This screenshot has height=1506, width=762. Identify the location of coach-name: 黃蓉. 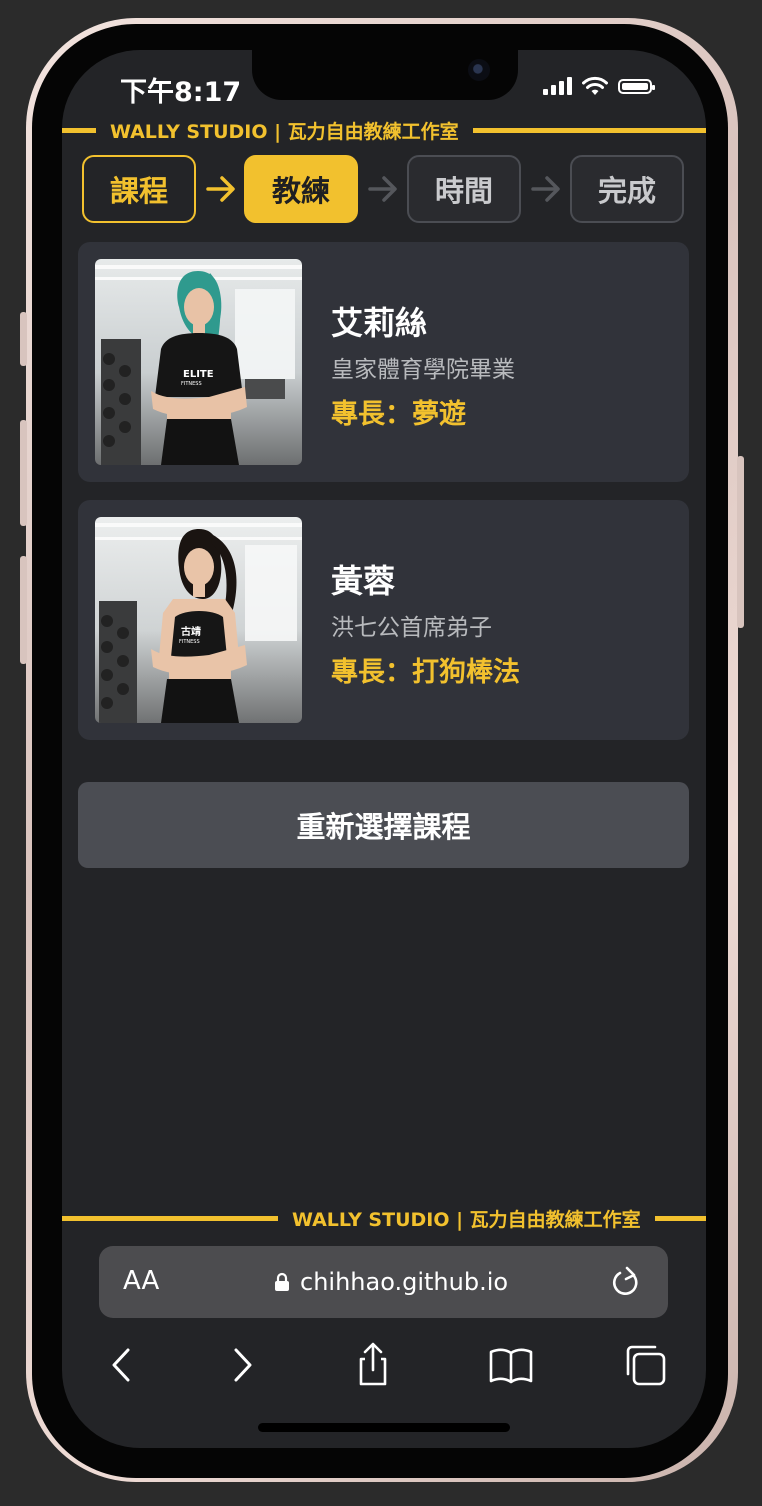
(363, 581).